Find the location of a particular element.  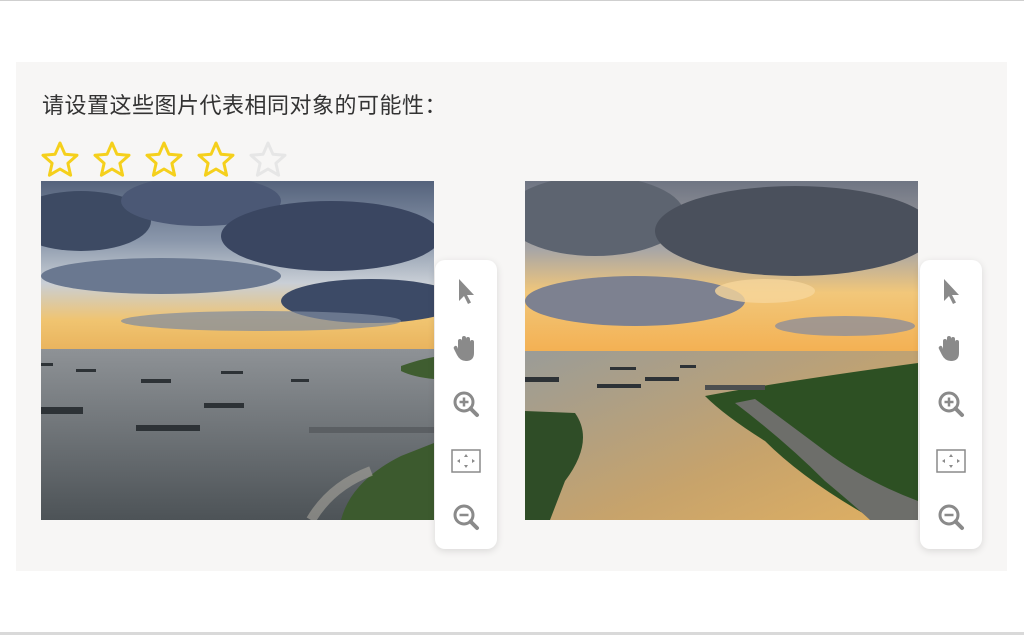

right-image-toolbar is located at coordinates (951, 404).